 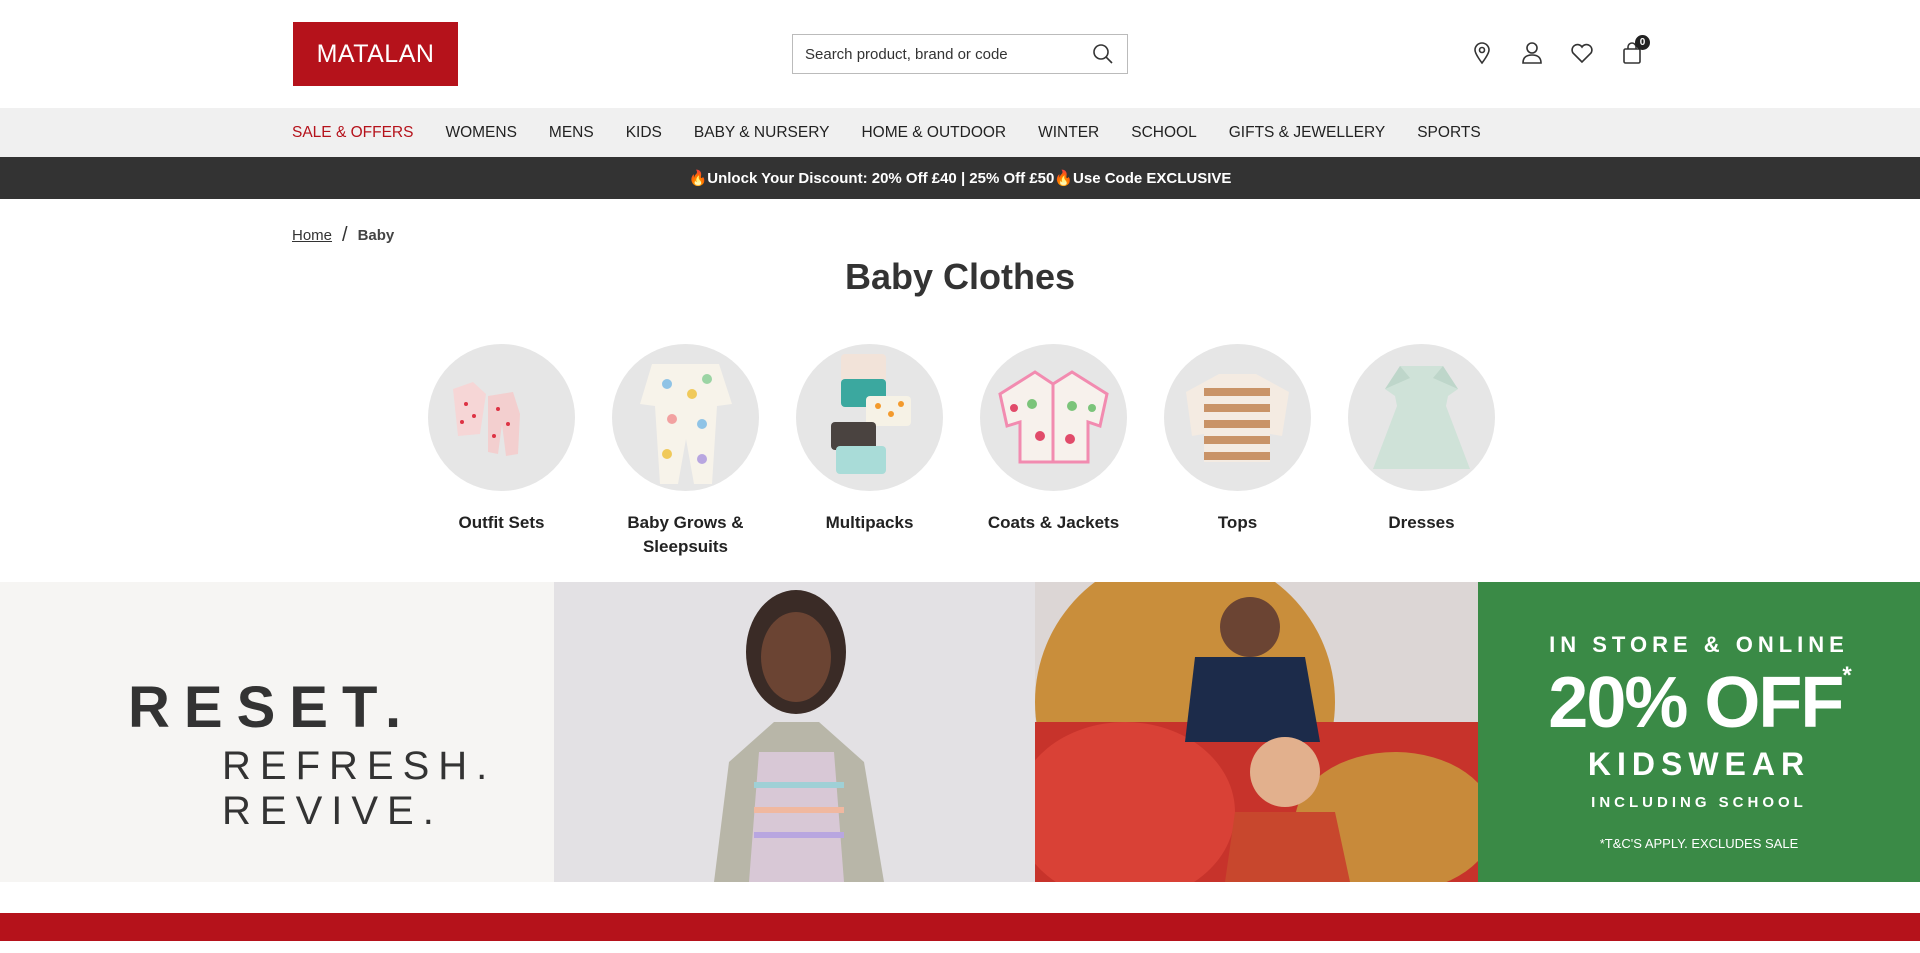 What do you see at coordinates (1103, 54) in the screenshot?
I see `search-icon` at bounding box center [1103, 54].